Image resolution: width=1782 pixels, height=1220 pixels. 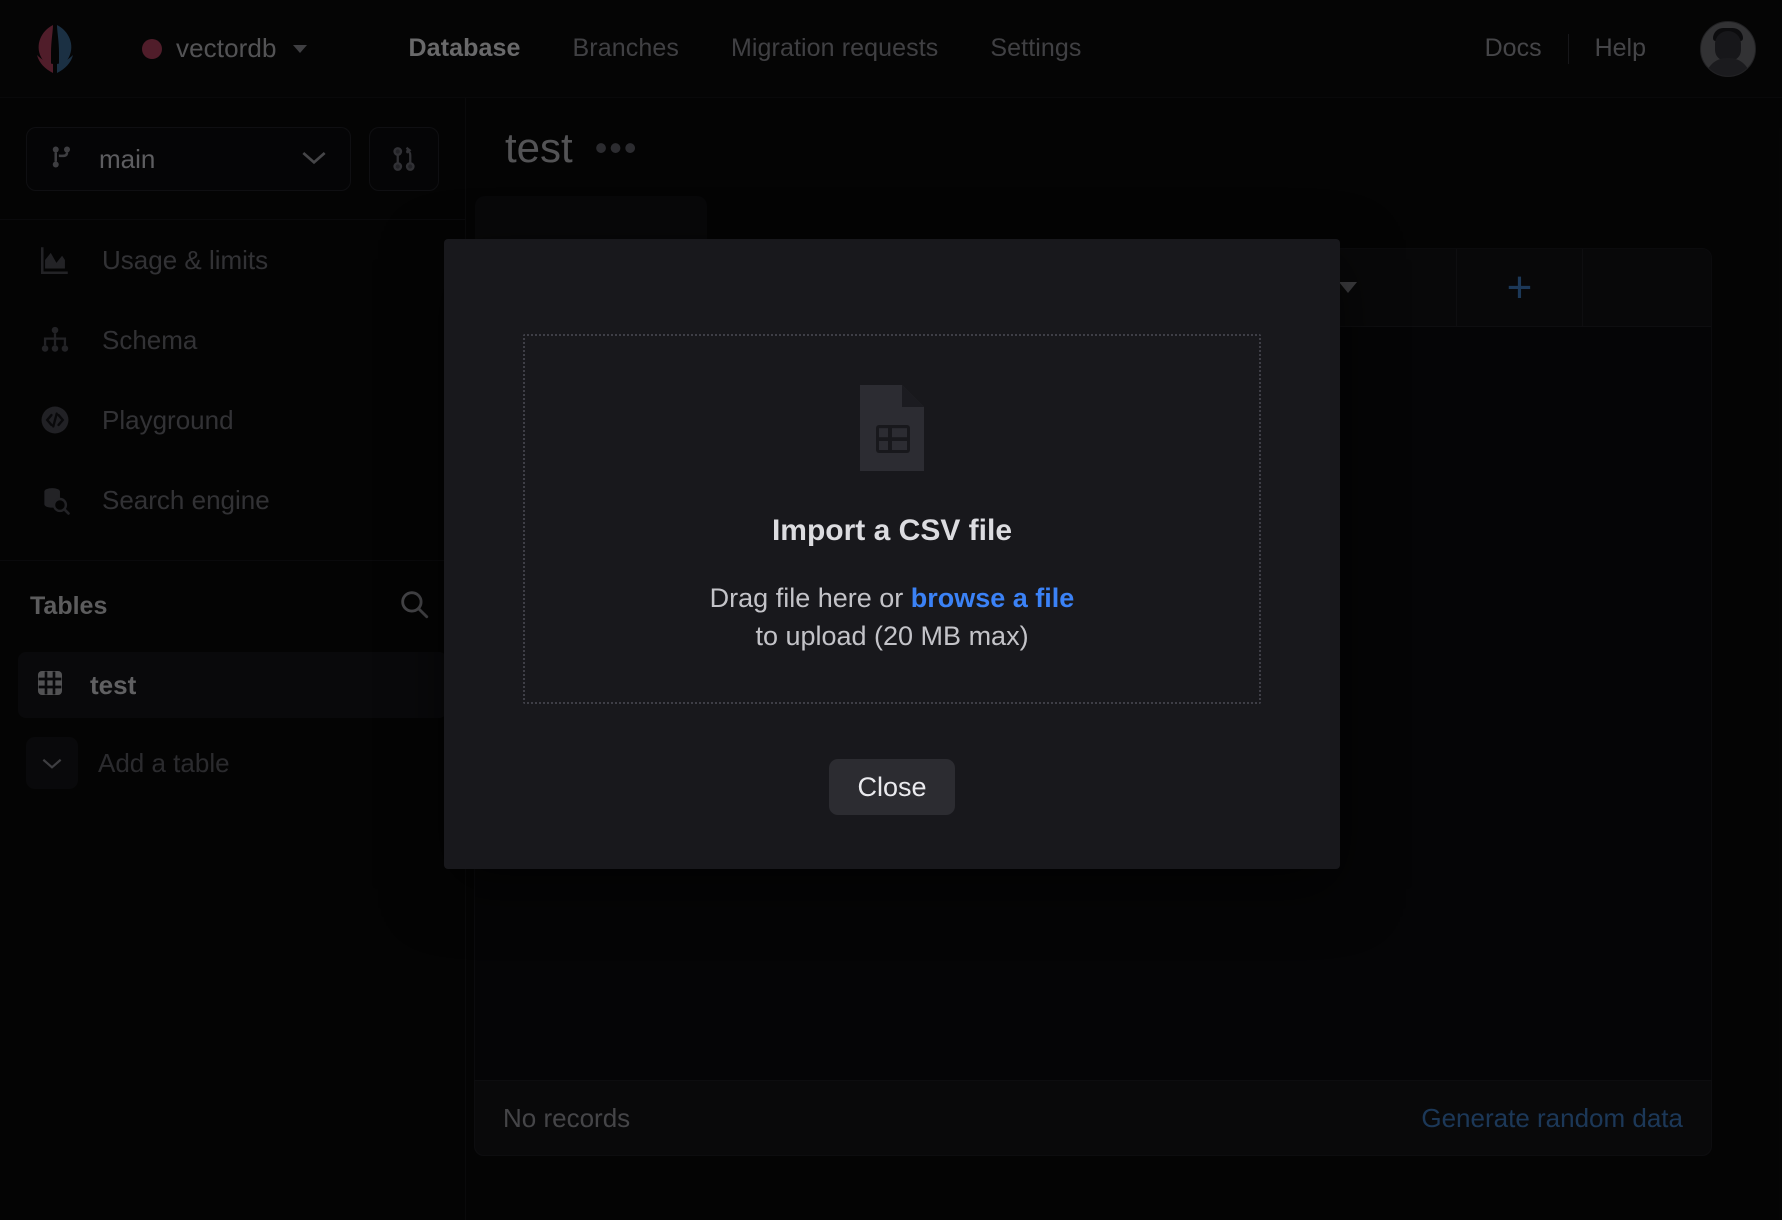 I want to click on close-button: Close, so click(x=892, y=787).